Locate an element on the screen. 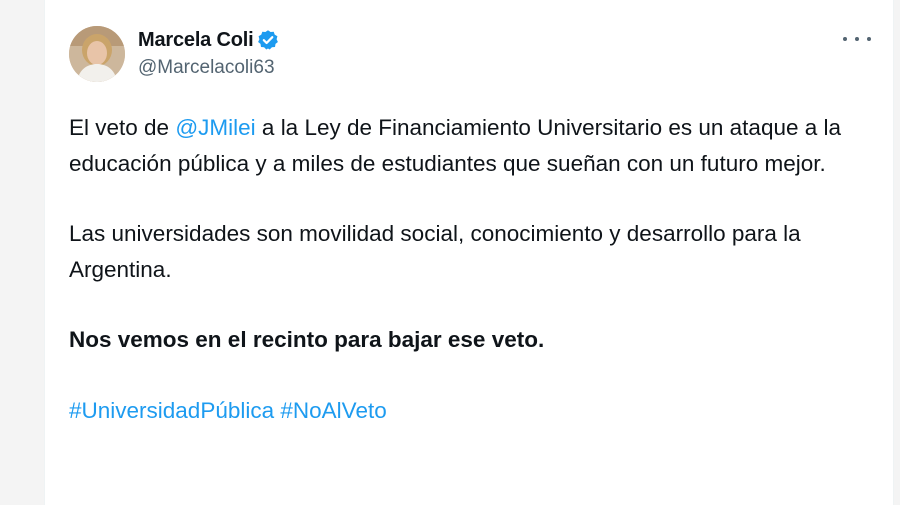 This screenshot has width=900, height=505. name-row: Marcela Coli is located at coordinates (208, 40).